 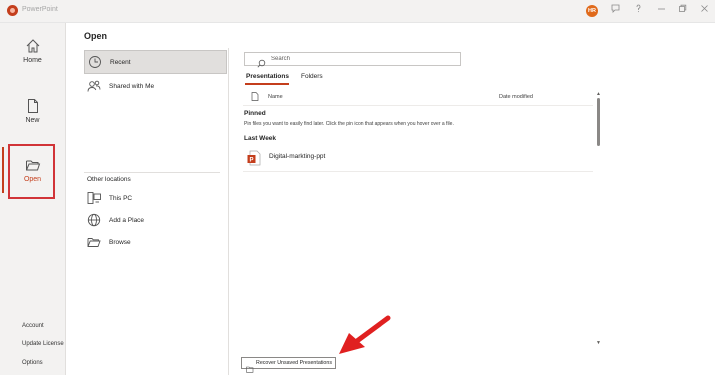 I want to click on location-recent: Recent, so click(x=155, y=62).